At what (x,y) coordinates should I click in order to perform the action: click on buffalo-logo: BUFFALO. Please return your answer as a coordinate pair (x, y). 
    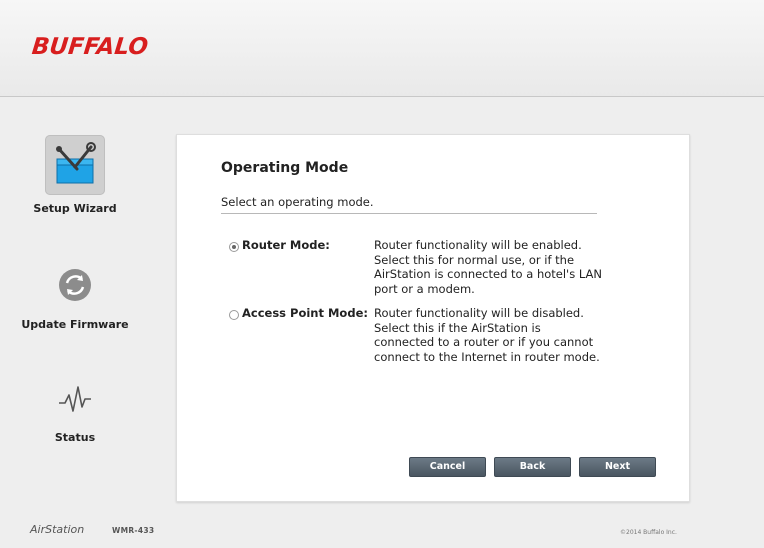
    Looking at the image, I should click on (90, 47).